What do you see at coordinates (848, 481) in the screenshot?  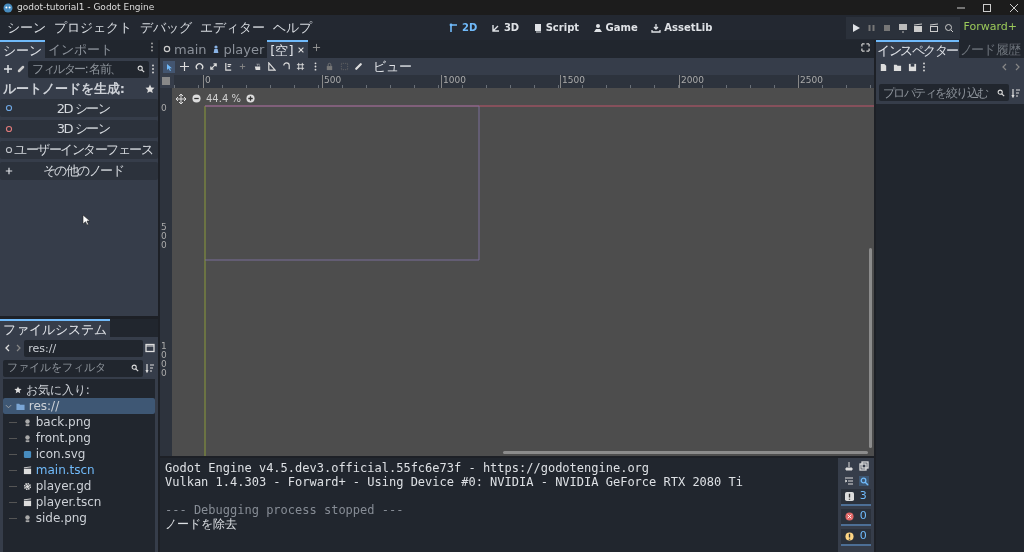 I see `filter-list-icon` at bounding box center [848, 481].